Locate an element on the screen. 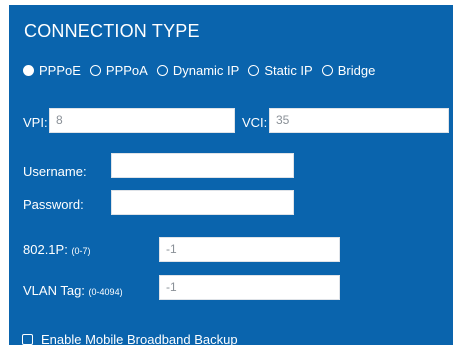  radio-pppoa: PPPoA is located at coordinates (118, 70).